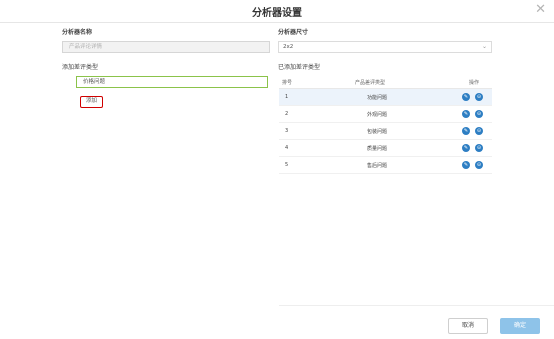 This screenshot has width=554, height=339. What do you see at coordinates (287, 148) in the screenshot?
I see `row-no: 4` at bounding box center [287, 148].